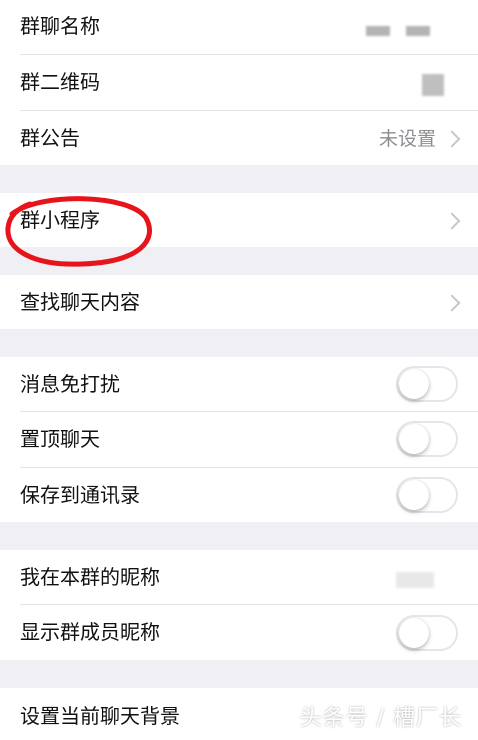 This screenshot has width=478, height=740. Describe the element at coordinates (239, 495) in the screenshot. I see `save-contacts-row: 保存到通讯录` at that location.